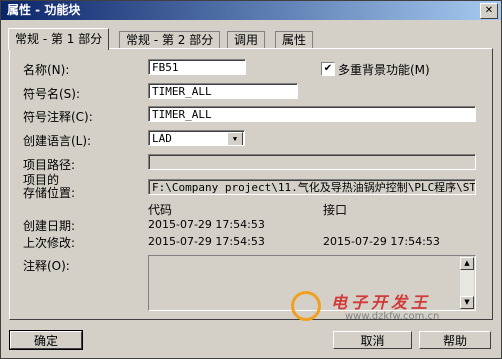 Image resolution: width=502 pixels, height=359 pixels. What do you see at coordinates (372, 340) in the screenshot?
I see `cancel-button: 取消` at bounding box center [372, 340].